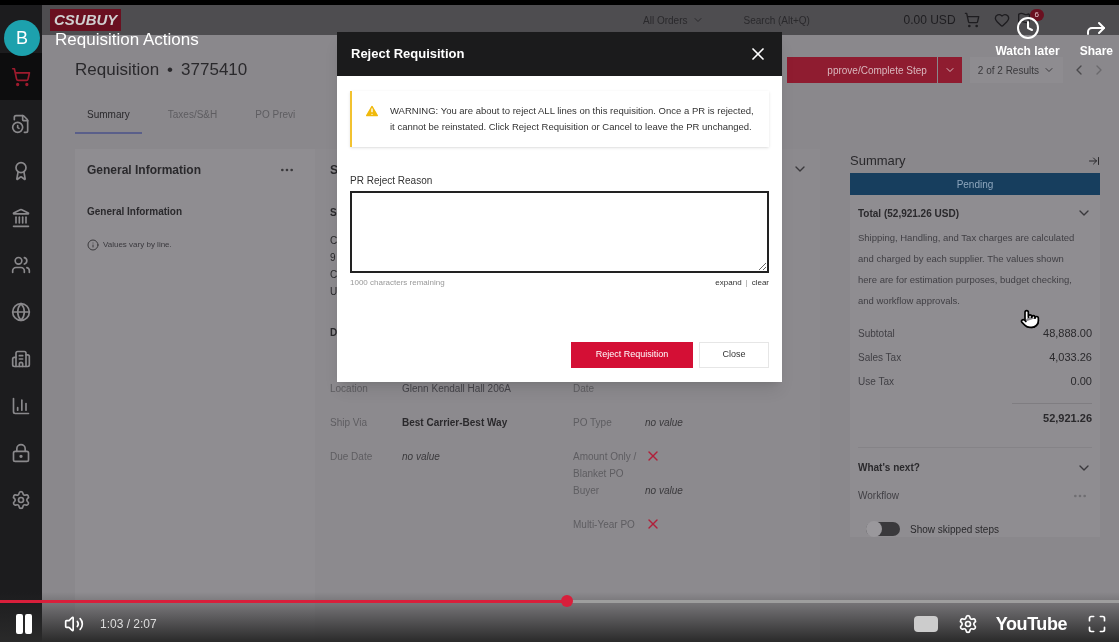 This screenshot has height=642, width=1119. Describe the element at coordinates (1031, 624) in the screenshot. I see `youtube-logo: YouTube` at that location.